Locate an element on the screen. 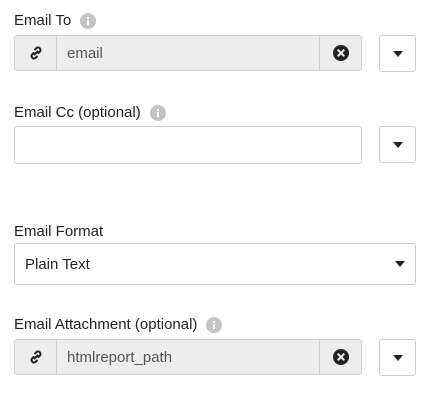 The width and height of the screenshot is (429, 404). email-cc-label: Email Cc (optional) is located at coordinates (77, 112).